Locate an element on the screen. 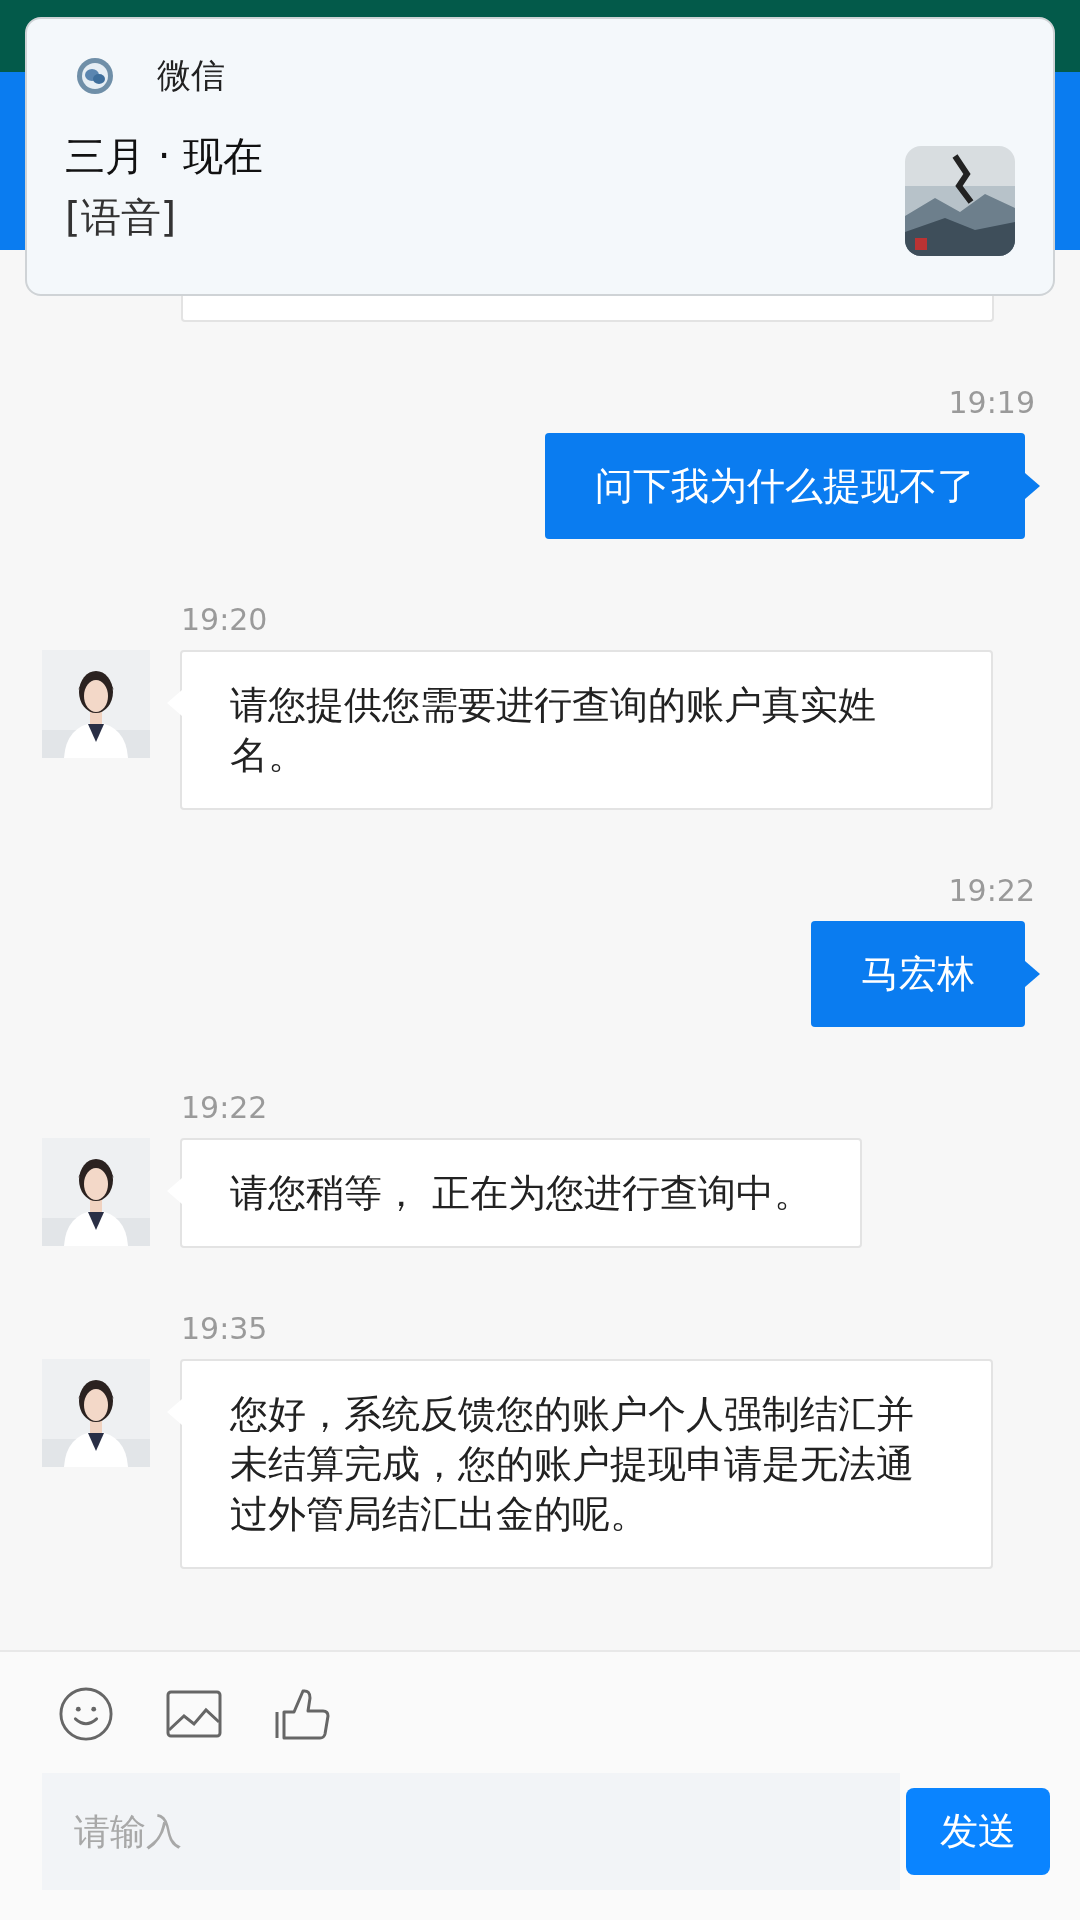 Image resolution: width=1080 pixels, height=1920 pixels. notification-text: [语音] is located at coordinates (121, 217).